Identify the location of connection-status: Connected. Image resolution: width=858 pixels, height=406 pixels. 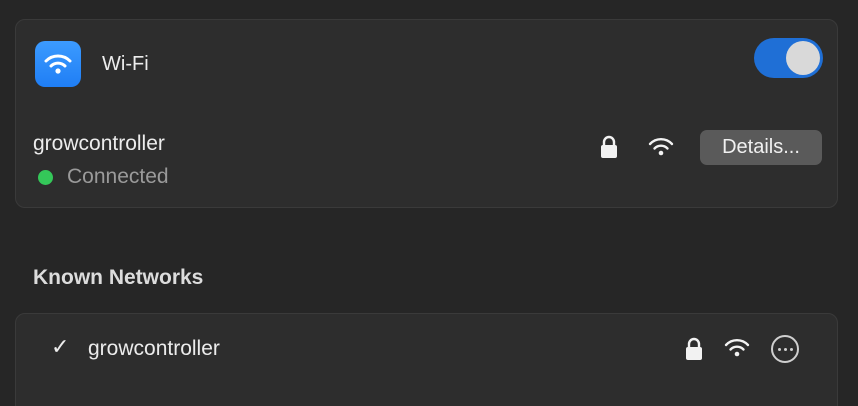
(118, 176).